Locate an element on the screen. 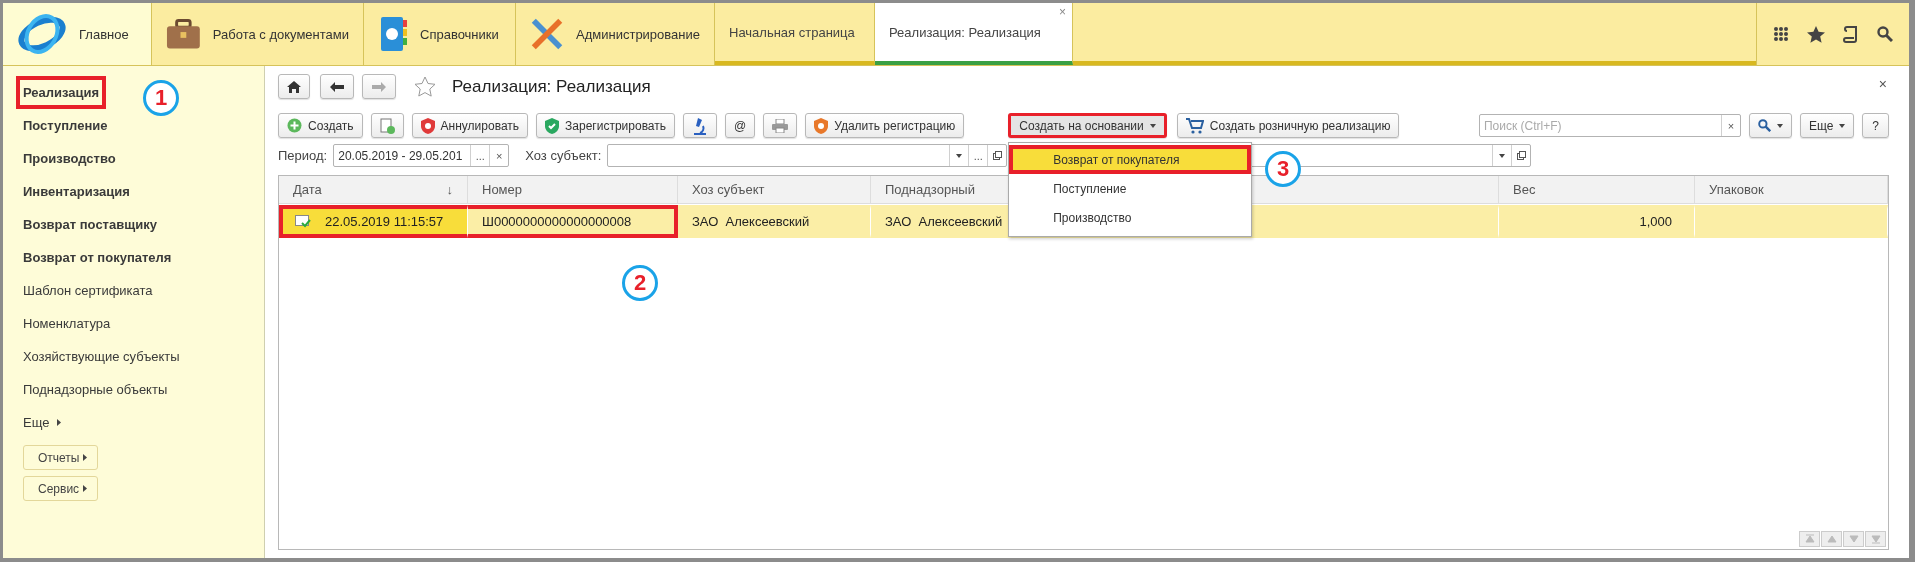  toolbar-button: Создать розничную реализацию is located at coordinates (1288, 125).